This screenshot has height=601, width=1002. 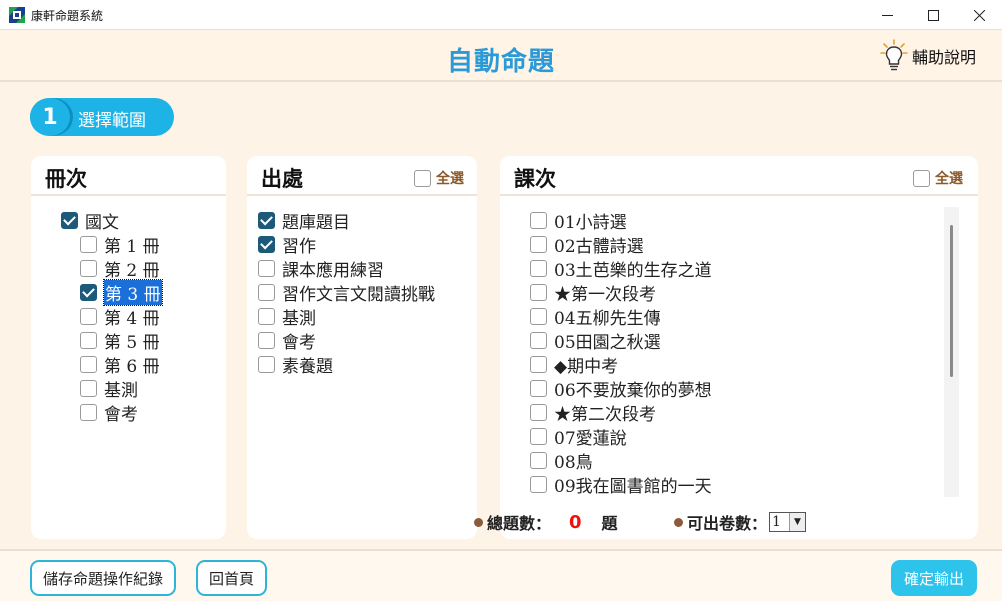 I want to click on volume-item: 第 1 冊, so click(x=120, y=244).